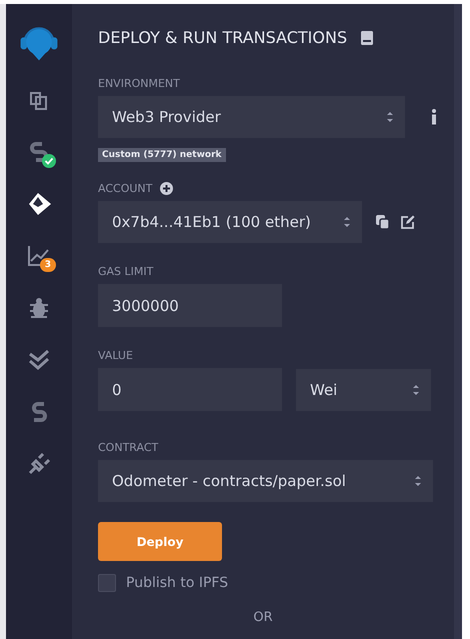 Image resolution: width=470 pixels, height=639 pixels. I want to click on files-icon, so click(39, 100).